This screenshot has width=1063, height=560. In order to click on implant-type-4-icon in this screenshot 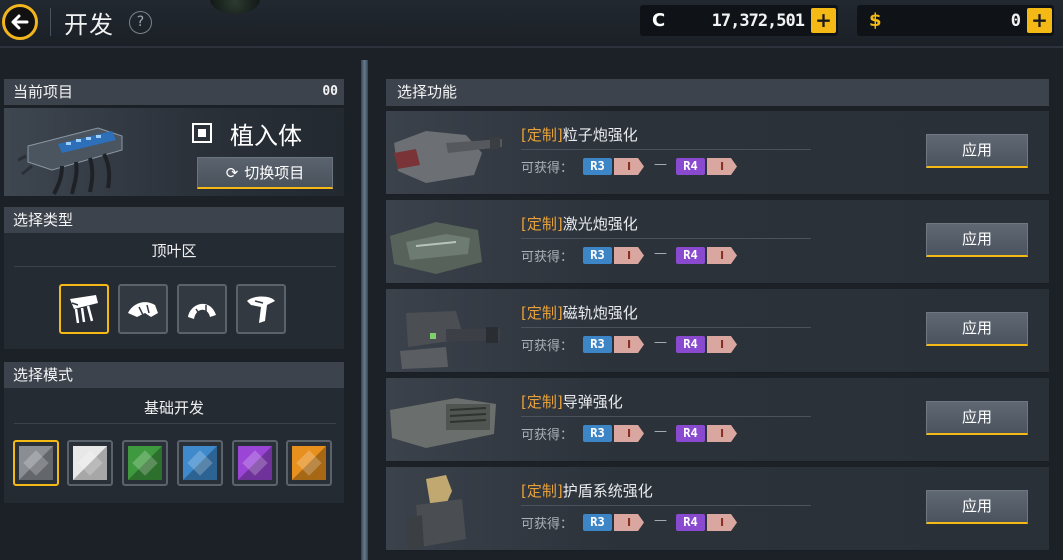, I will do `click(261, 309)`.